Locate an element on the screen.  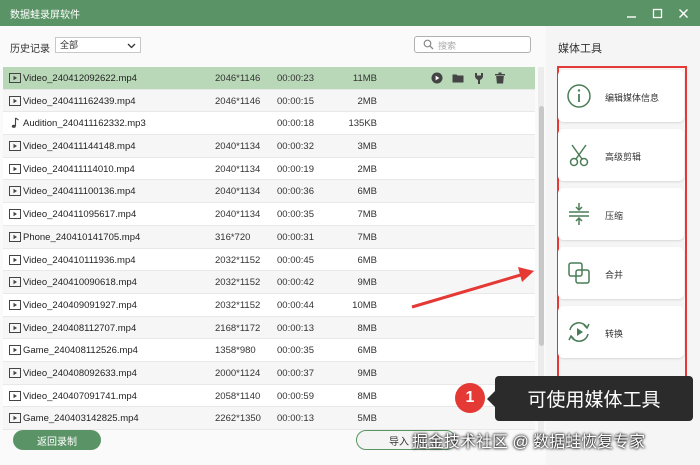
search-input: 搜索 is located at coordinates (472, 44).